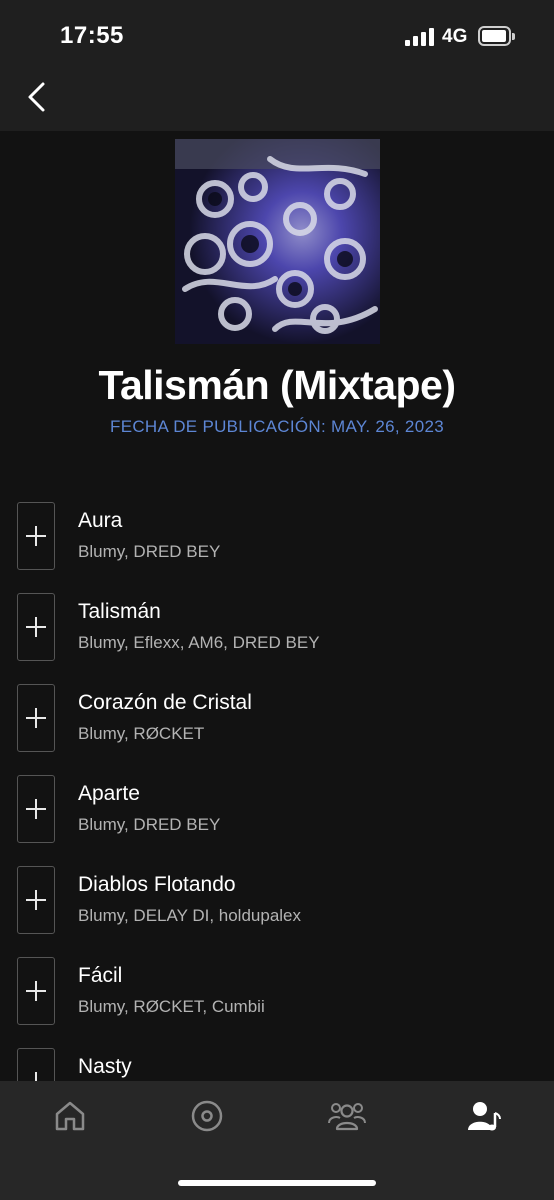 The image size is (554, 1200). What do you see at coordinates (165, 702) in the screenshot?
I see `track-title: Corazón de Cristal` at bounding box center [165, 702].